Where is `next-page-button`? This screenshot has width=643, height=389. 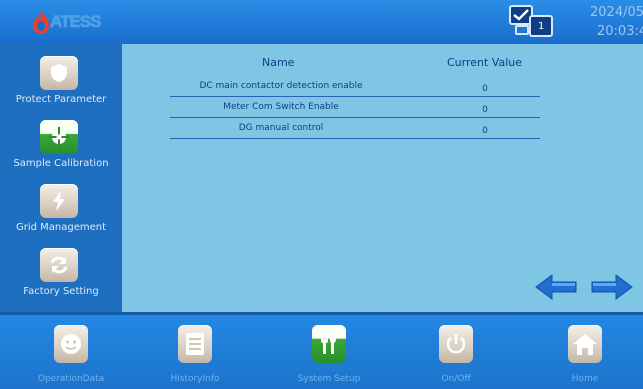
next-page-button is located at coordinates (612, 287).